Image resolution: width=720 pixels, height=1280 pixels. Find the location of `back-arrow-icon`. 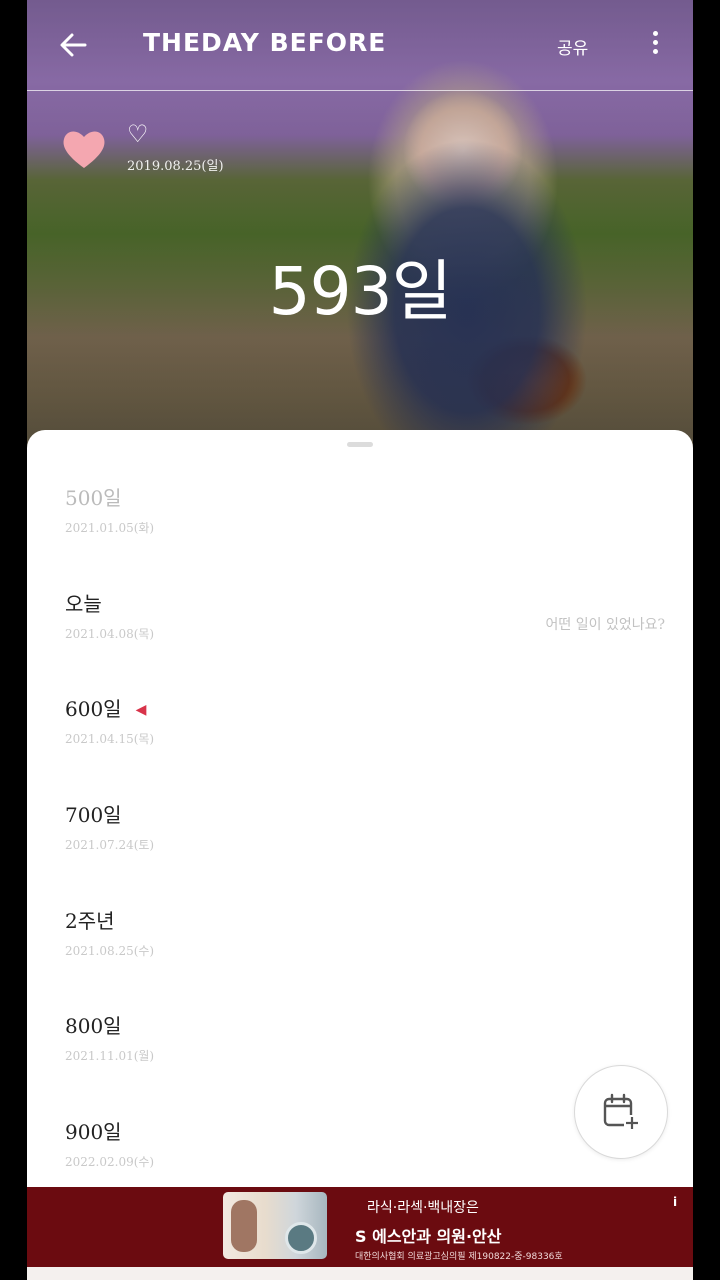

back-arrow-icon is located at coordinates (73, 45).